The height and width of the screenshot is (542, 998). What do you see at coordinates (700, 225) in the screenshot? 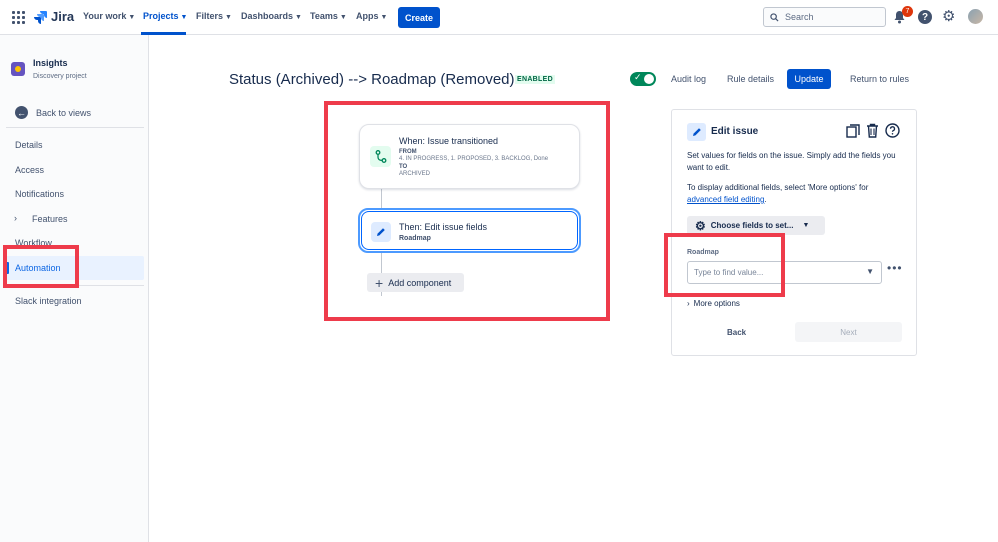
I see `gear-icon: ⚙` at bounding box center [700, 225].